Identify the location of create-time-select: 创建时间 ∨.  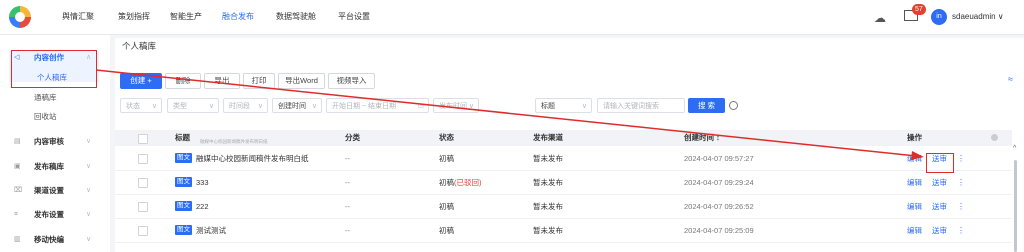
(297, 105).